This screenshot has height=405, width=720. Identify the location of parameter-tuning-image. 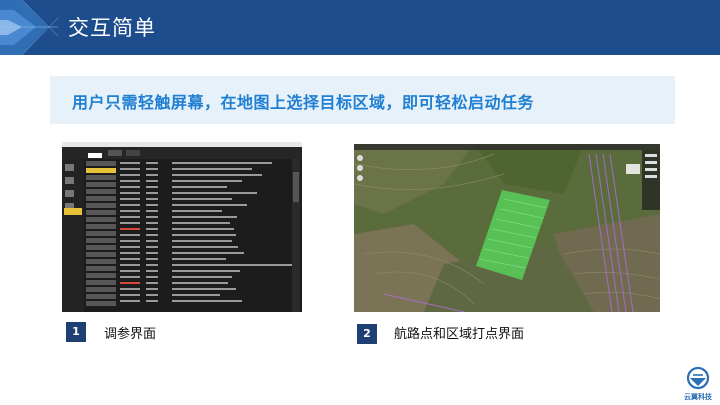
(182, 227).